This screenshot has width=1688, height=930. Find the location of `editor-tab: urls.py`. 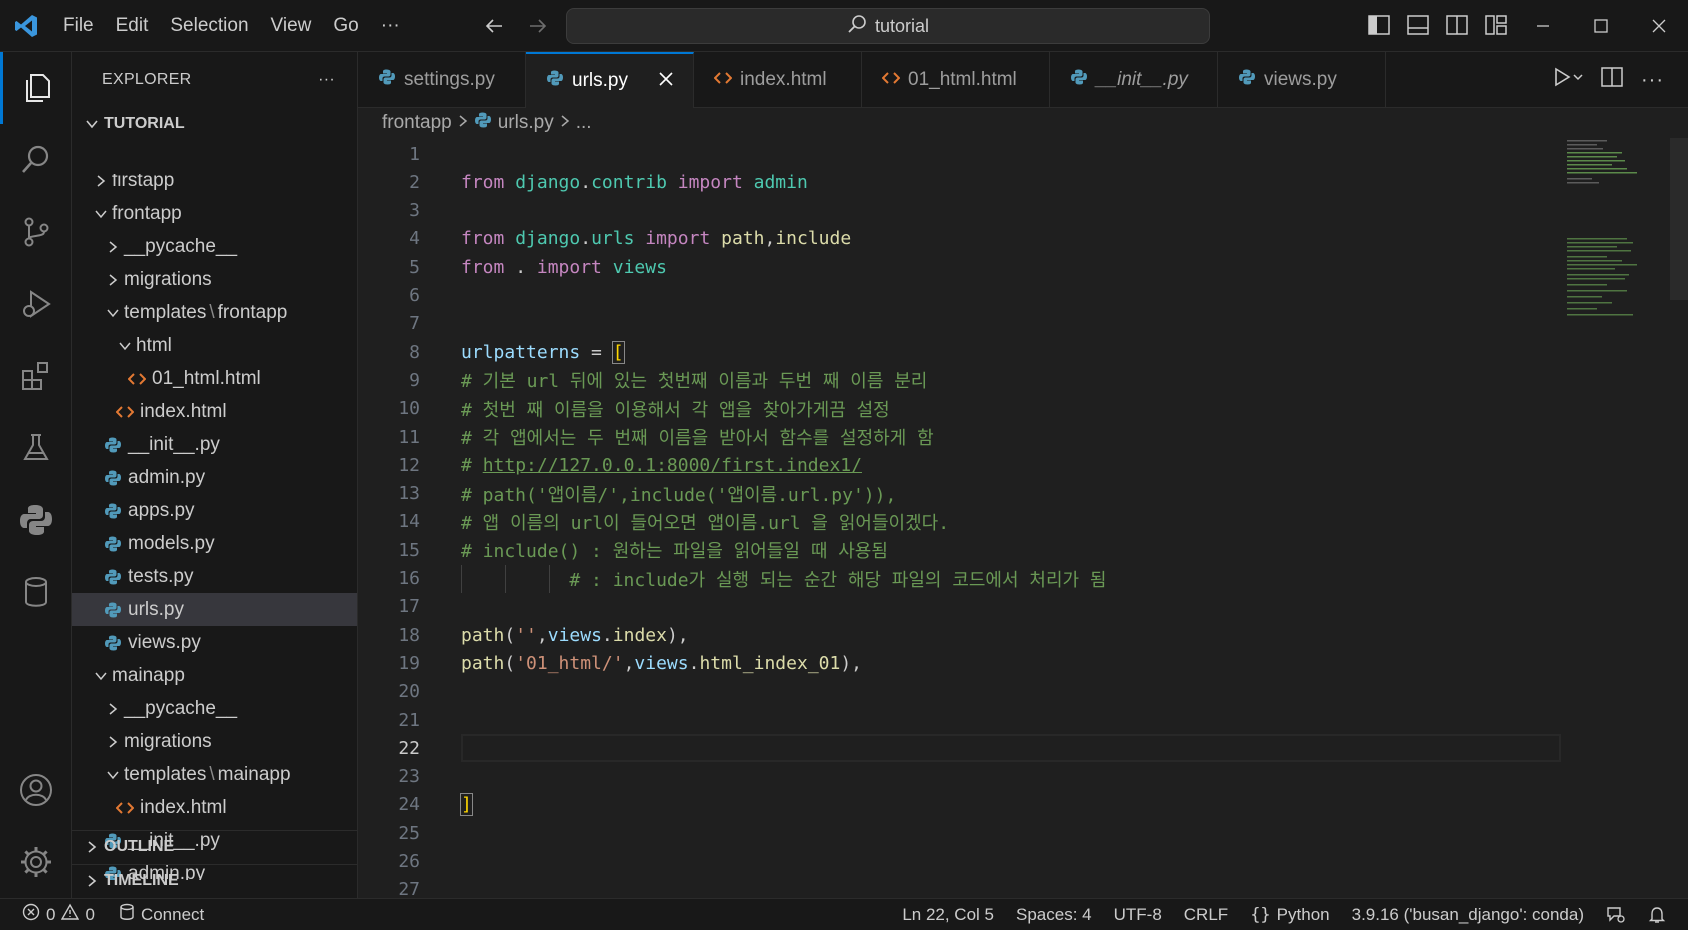

editor-tab: urls.py is located at coordinates (610, 80).